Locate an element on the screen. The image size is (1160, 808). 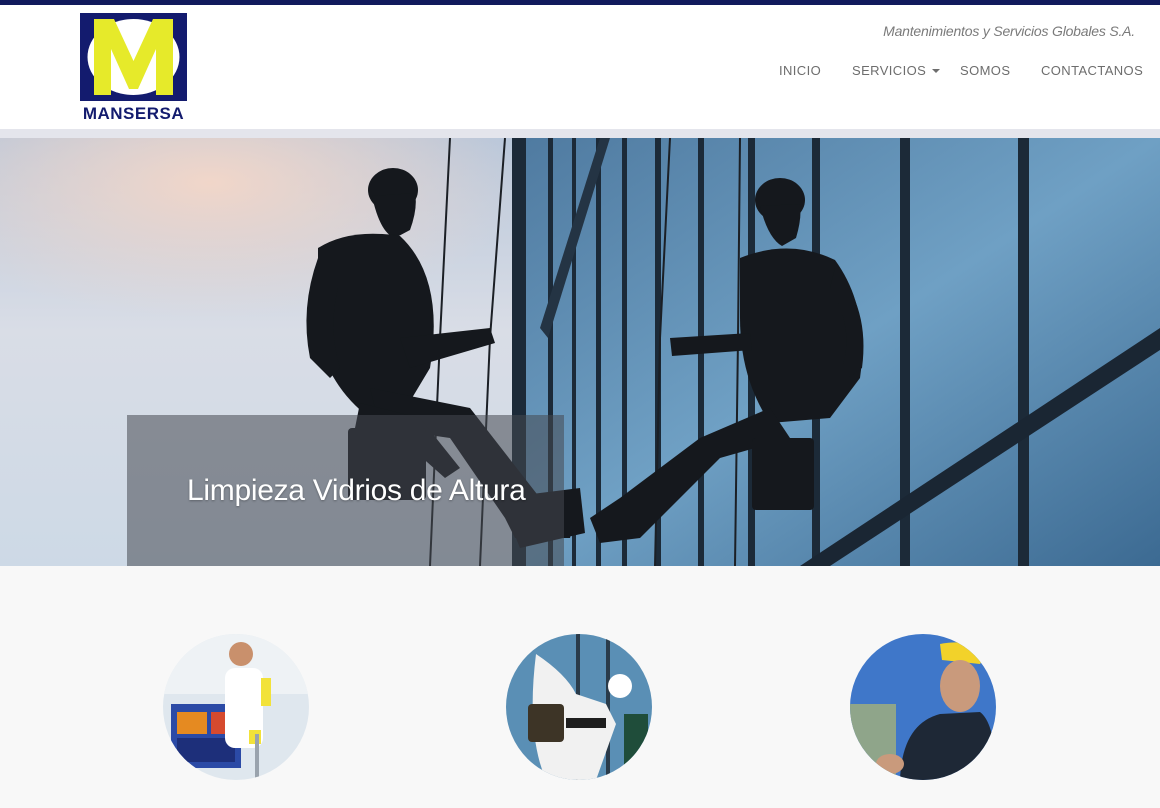
slide-caption-text: Limpieza Vidrios de Altura is located at coordinates (356, 490).